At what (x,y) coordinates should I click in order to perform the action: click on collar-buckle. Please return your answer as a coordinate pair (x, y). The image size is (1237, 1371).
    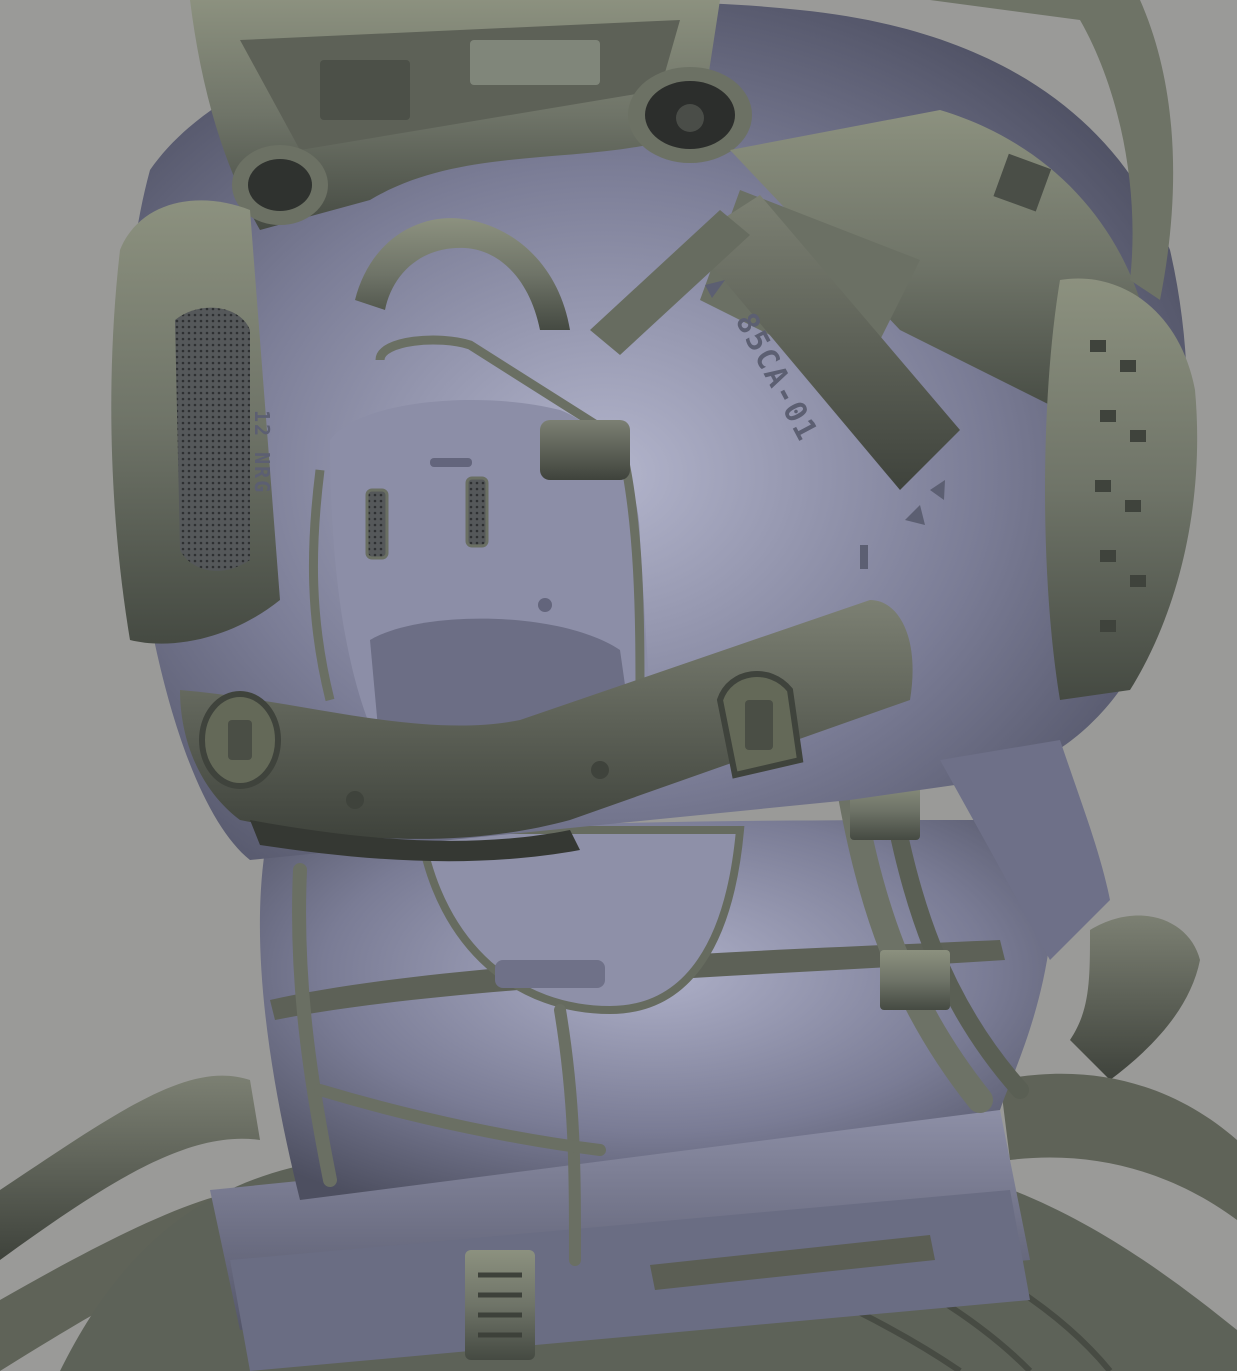
    Looking at the image, I should click on (500, 1305).